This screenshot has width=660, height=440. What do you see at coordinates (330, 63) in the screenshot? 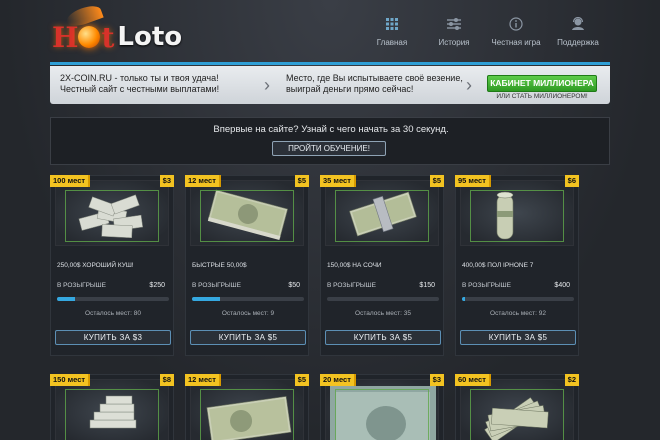
I see `header-divider` at bounding box center [330, 63].